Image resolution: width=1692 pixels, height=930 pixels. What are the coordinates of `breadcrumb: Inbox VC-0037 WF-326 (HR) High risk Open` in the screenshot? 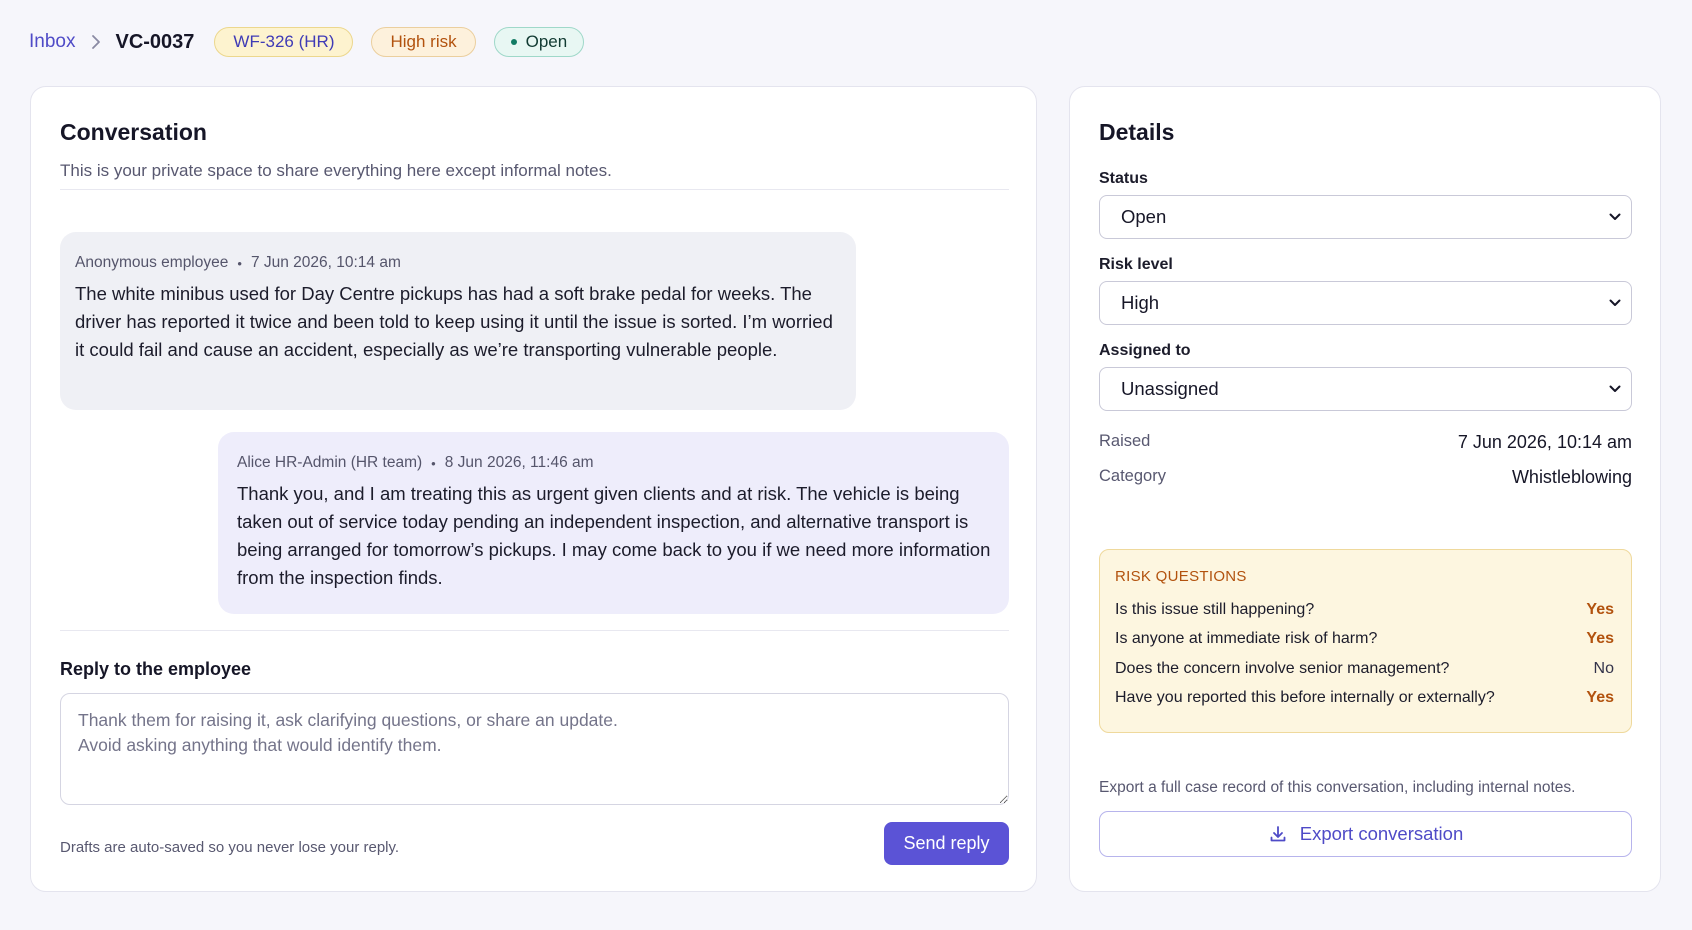 It's located at (315, 42).